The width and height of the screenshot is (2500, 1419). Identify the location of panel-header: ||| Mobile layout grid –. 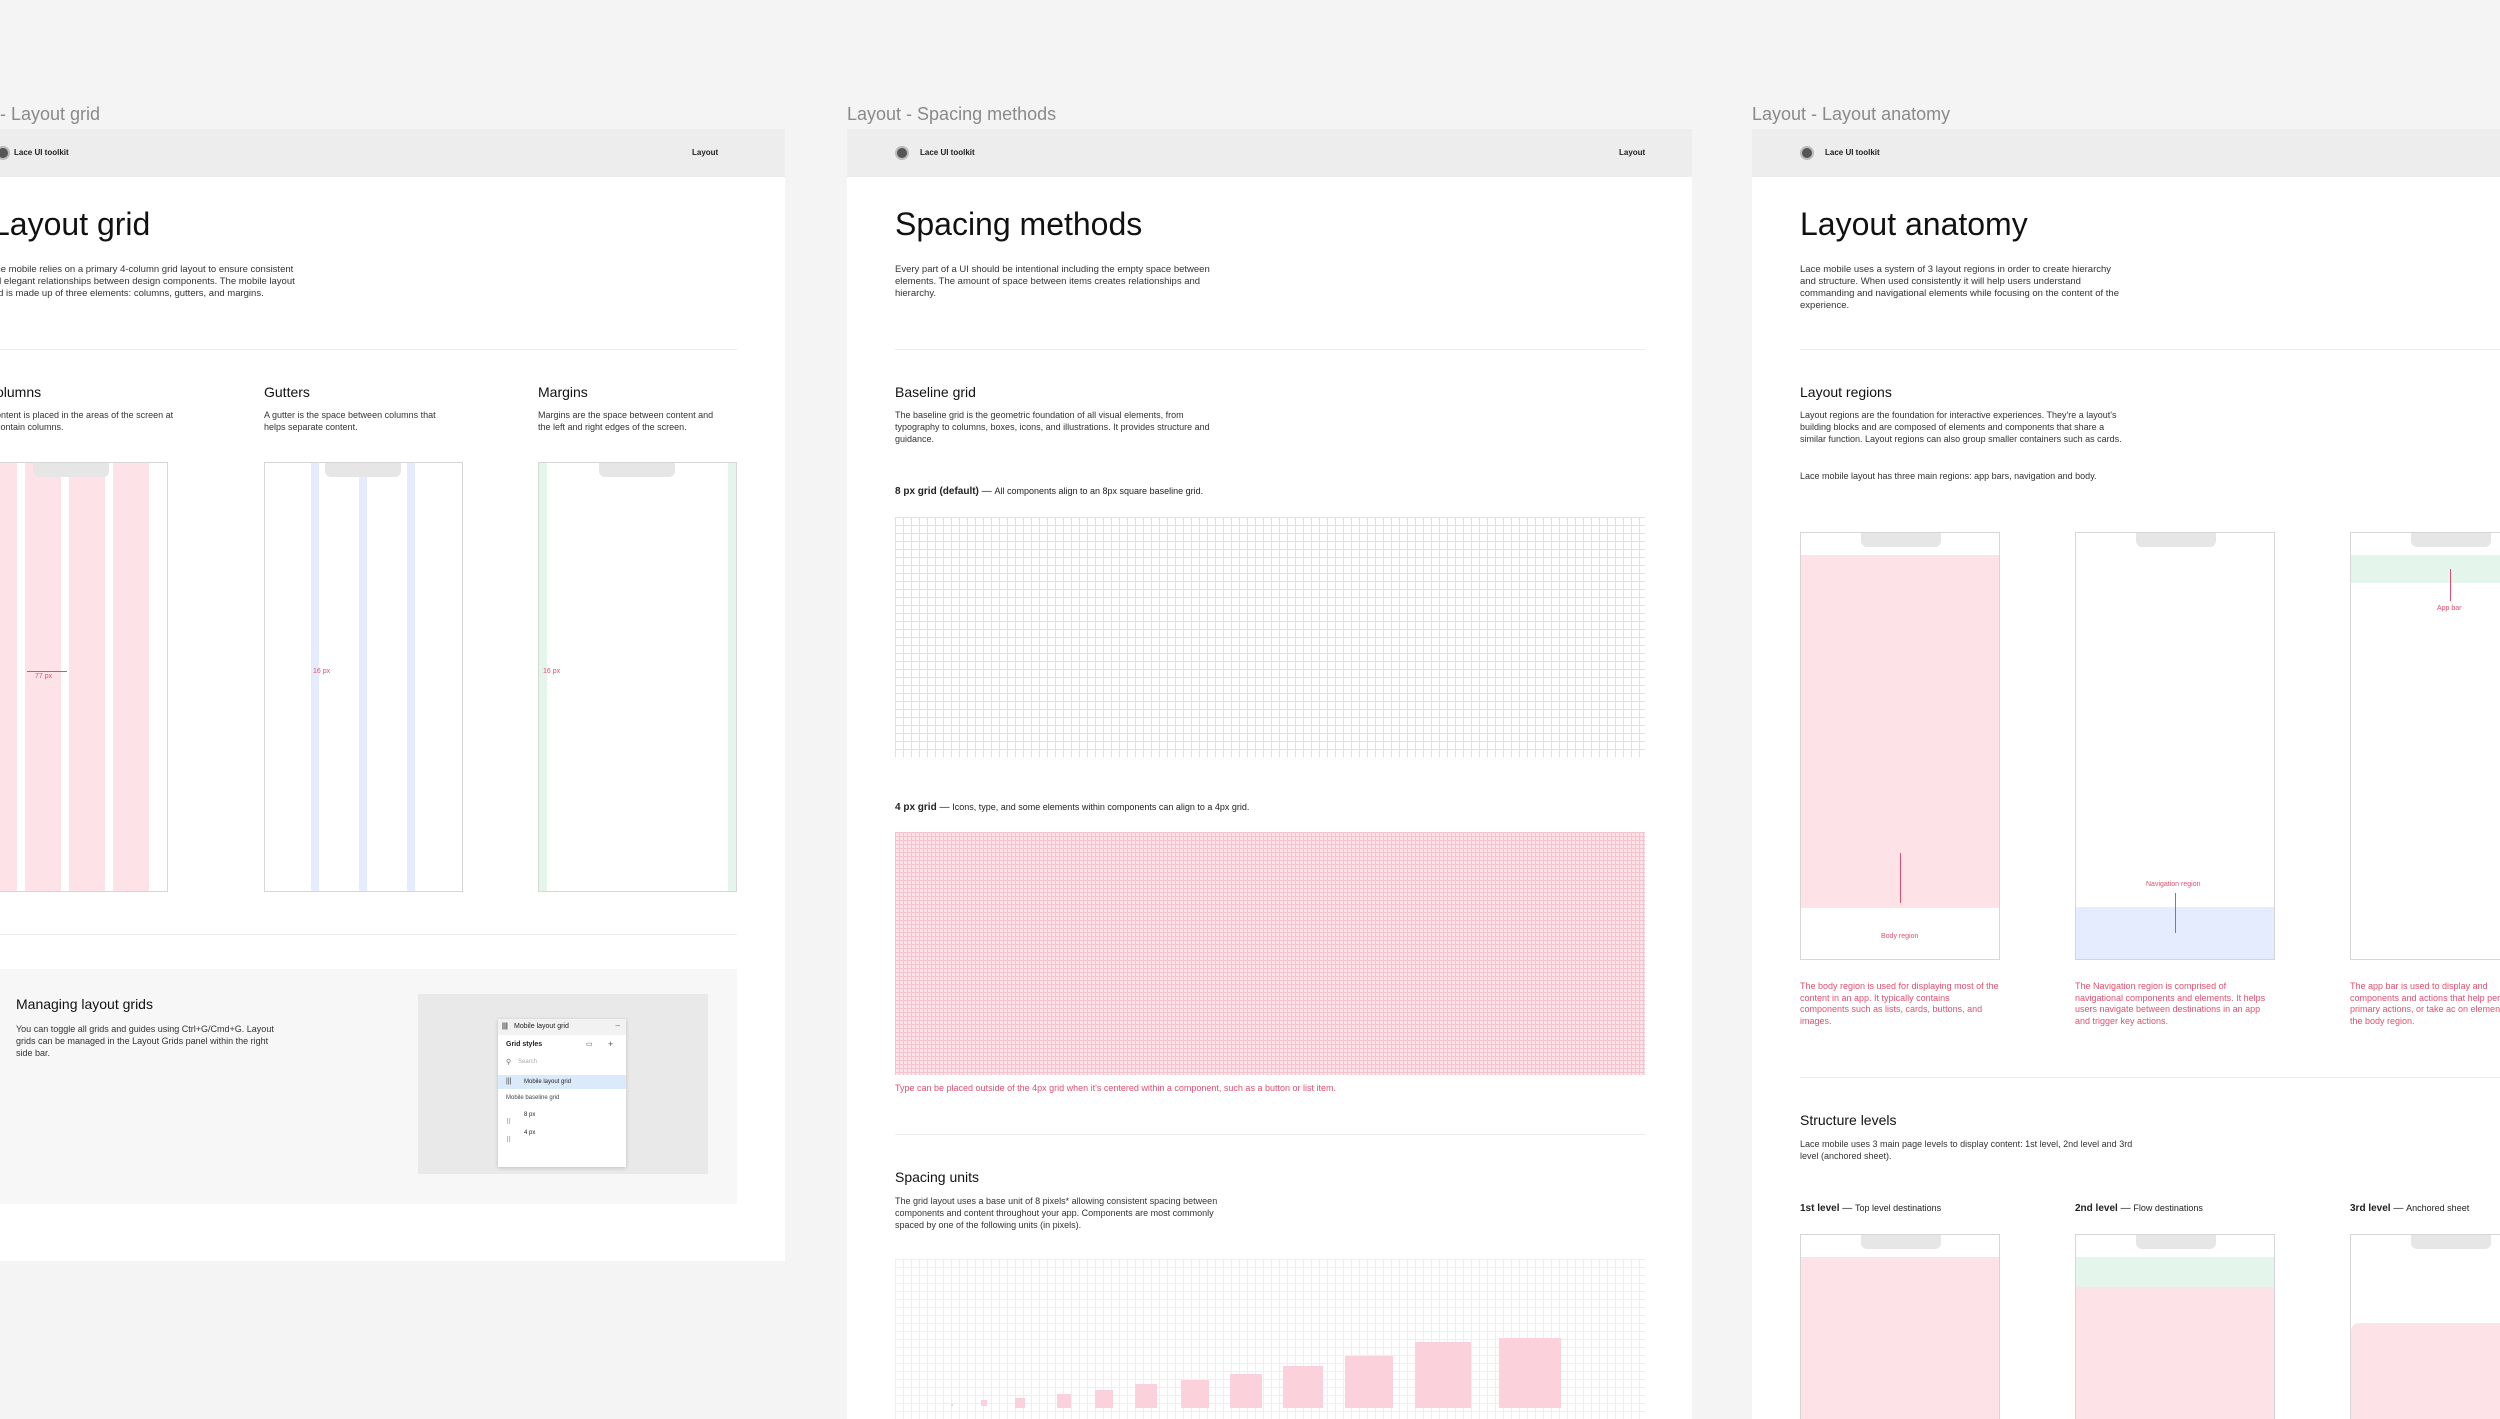
(562, 1027).